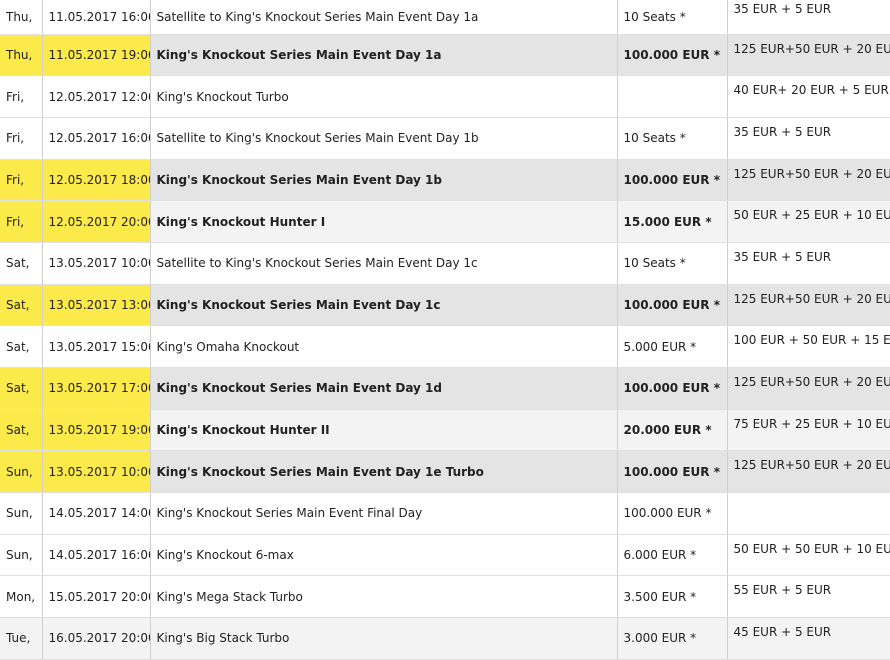 This screenshot has height=660, width=890. What do you see at coordinates (384, 388) in the screenshot?
I see `event-name-cell: King's Knockout Series Main Event Day 1d` at bounding box center [384, 388].